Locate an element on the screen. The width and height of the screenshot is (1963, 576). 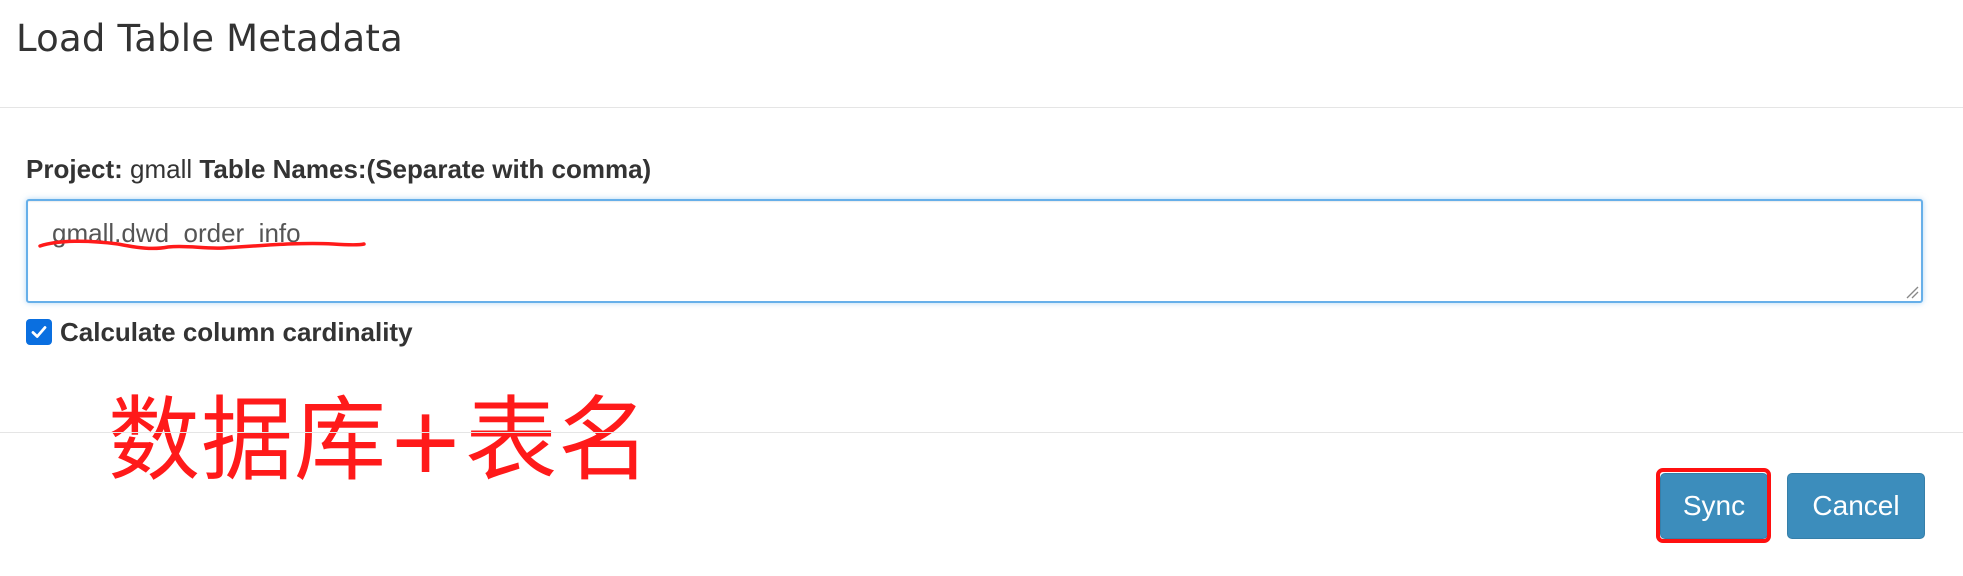
cardinality-checkbox is located at coordinates (39, 332).